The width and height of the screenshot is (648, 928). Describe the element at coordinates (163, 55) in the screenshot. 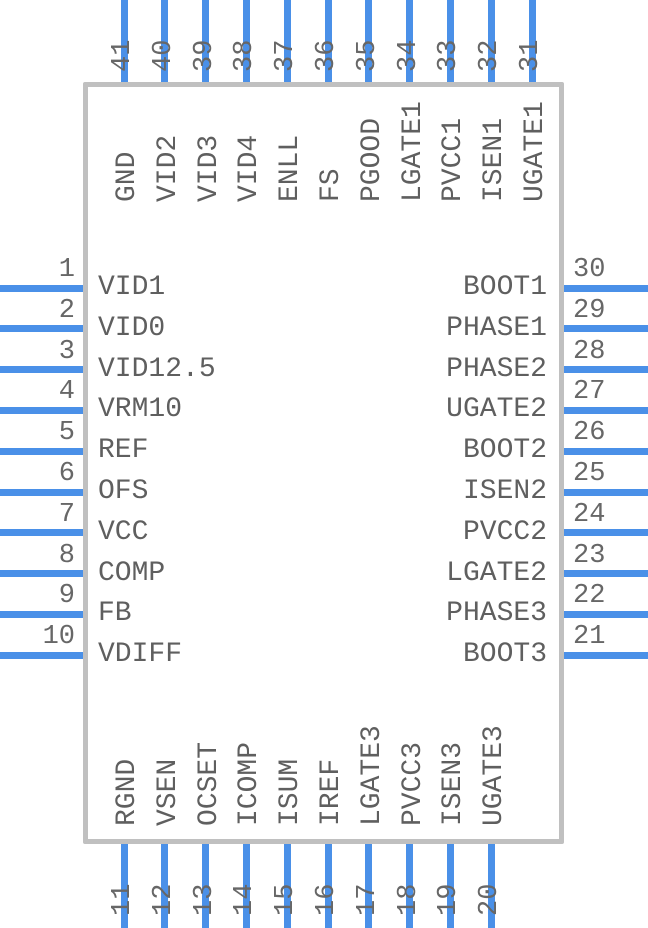

I see `pin-number-40: 40` at that location.